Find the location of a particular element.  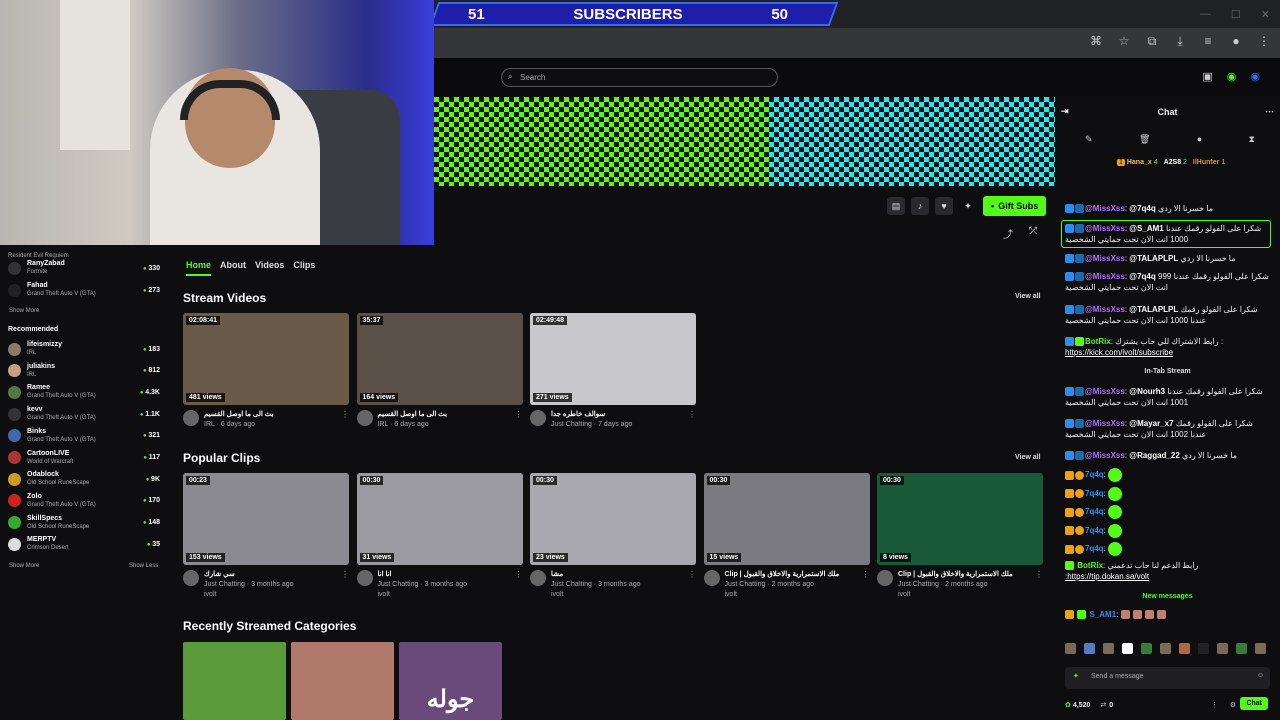

chat-username: BotRix is located at coordinates (1098, 341).